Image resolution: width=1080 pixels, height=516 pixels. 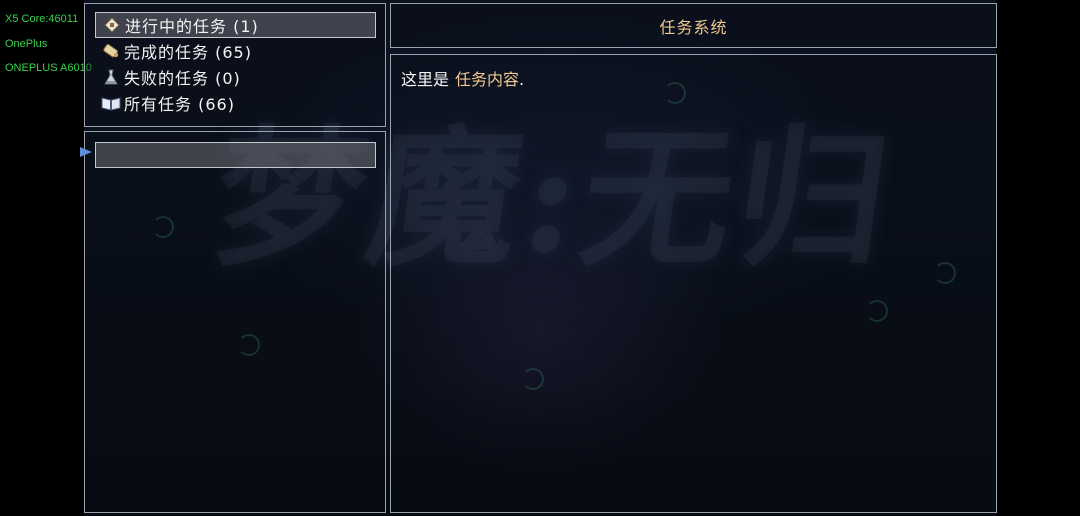 I want to click on category-label: 所有任务 (66), so click(x=179, y=104).